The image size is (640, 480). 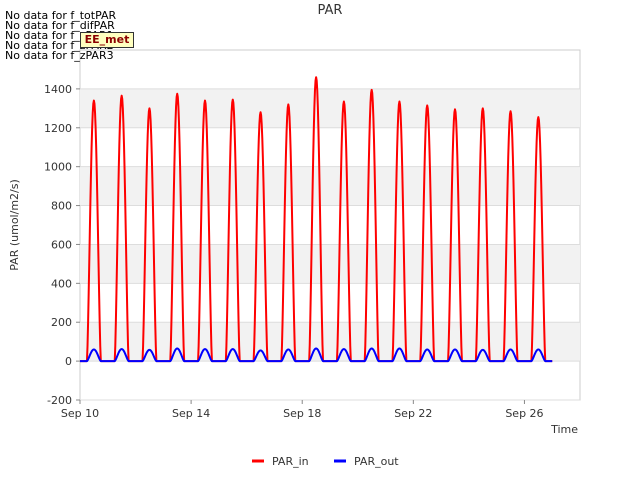 What do you see at coordinates (61, 244) in the screenshot?
I see `y-tick-label: 600` at bounding box center [61, 244].